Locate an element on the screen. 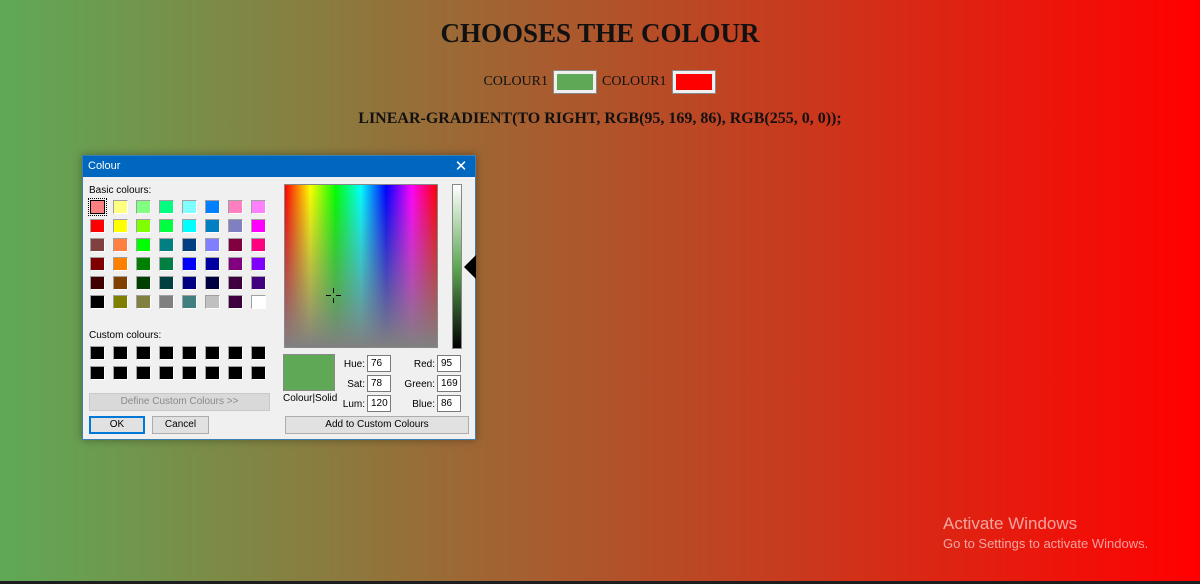 The width and height of the screenshot is (1200, 584). basic-colours-label: Basic colours: is located at coordinates (120, 190).